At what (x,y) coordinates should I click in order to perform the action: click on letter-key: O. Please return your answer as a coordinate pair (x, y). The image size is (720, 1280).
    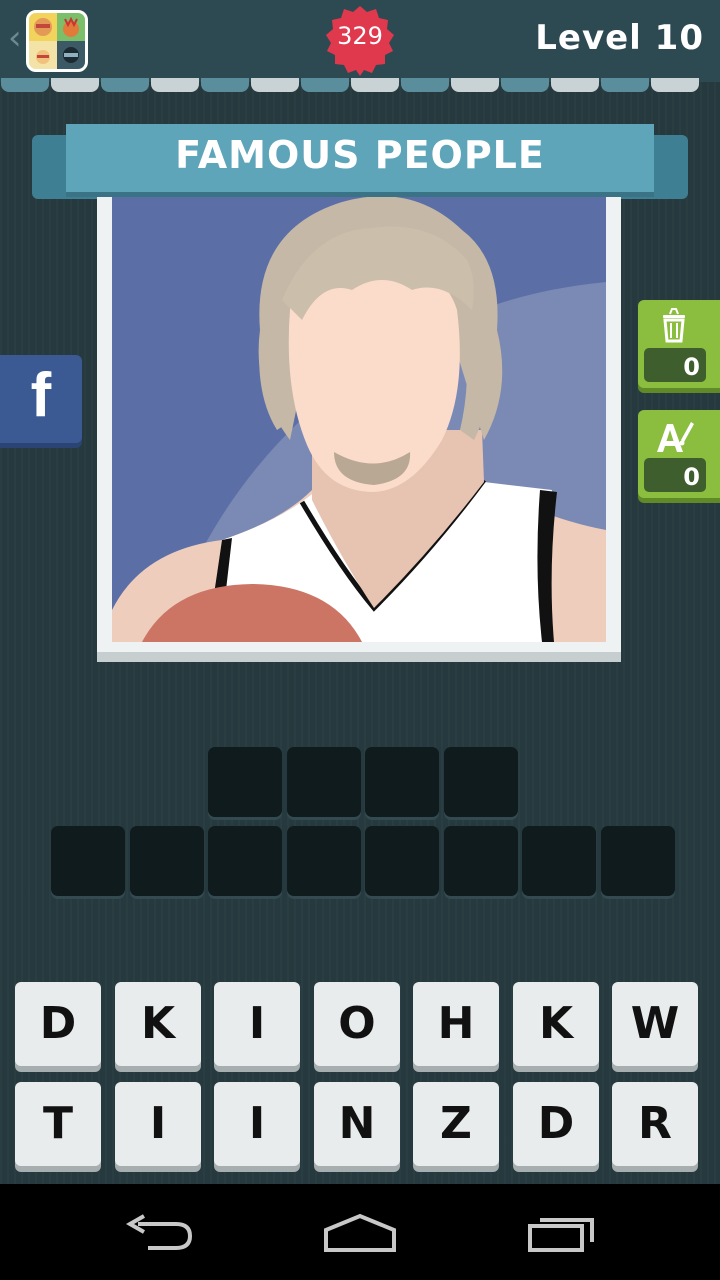
    Looking at the image, I should click on (357, 1024).